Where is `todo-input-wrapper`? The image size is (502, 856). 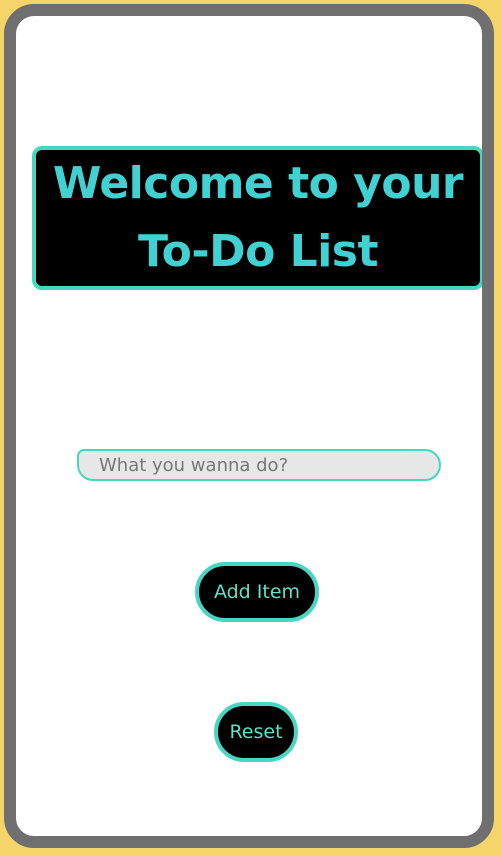
todo-input-wrapper is located at coordinates (259, 465).